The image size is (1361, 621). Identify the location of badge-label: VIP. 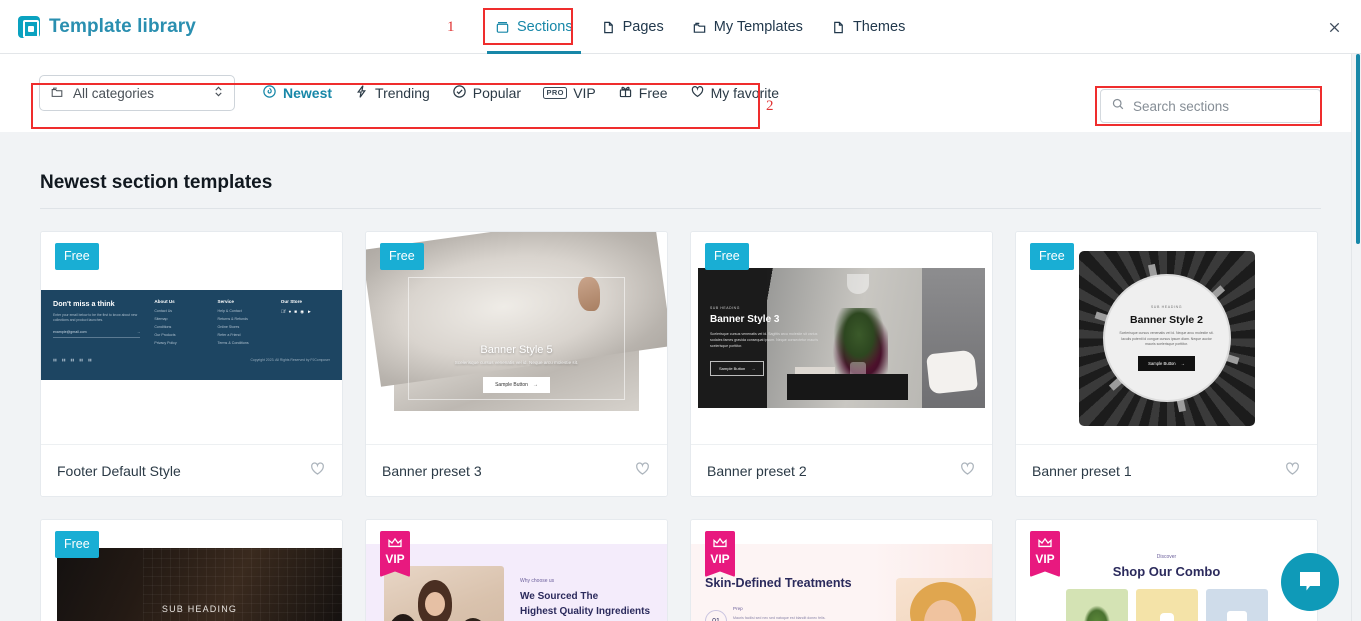
(395, 559).